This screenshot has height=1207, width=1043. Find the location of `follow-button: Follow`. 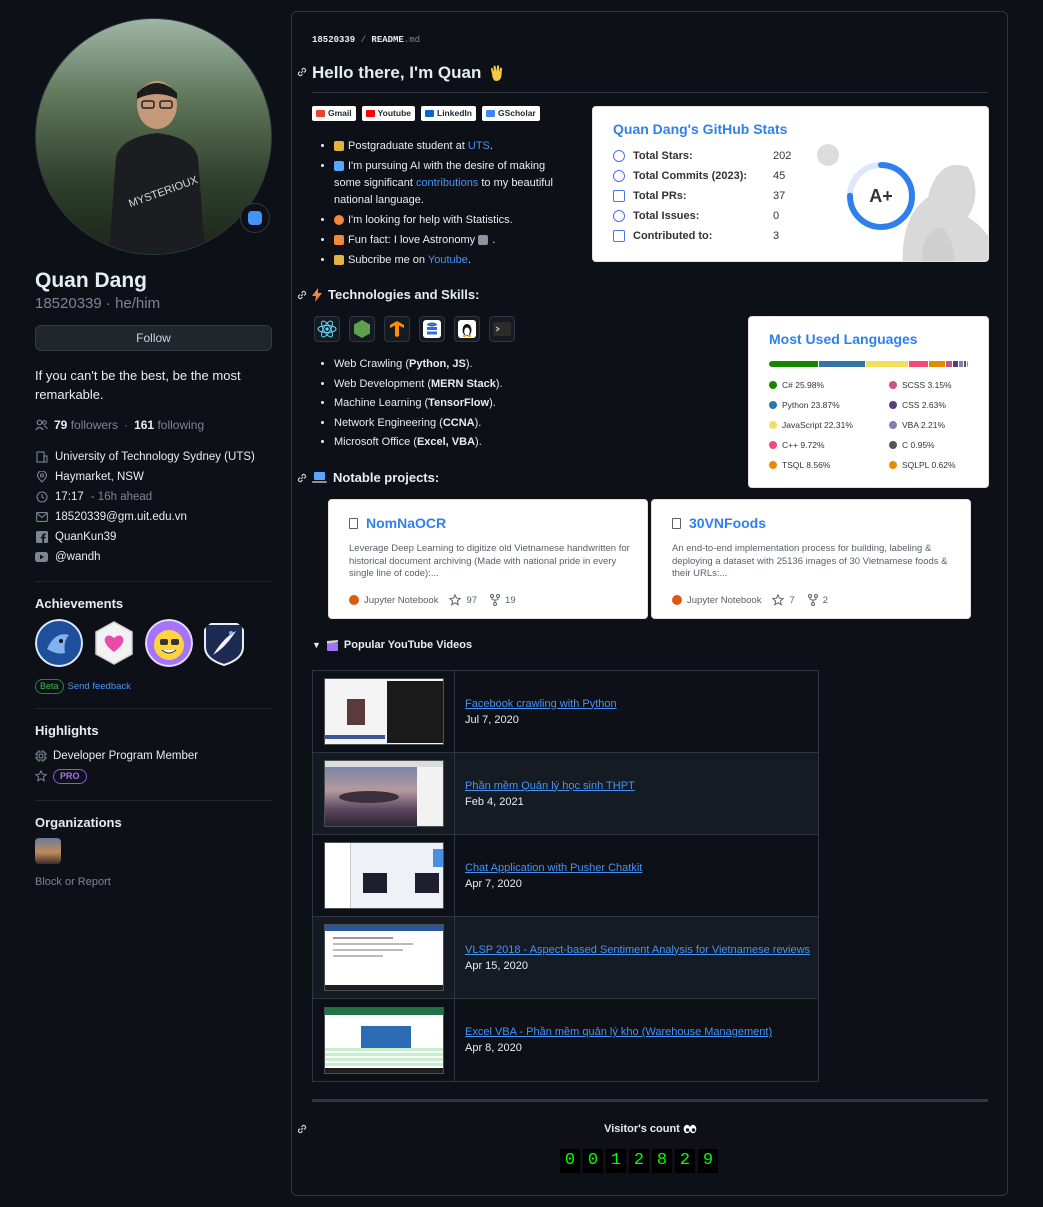

follow-button: Follow is located at coordinates (153, 338).